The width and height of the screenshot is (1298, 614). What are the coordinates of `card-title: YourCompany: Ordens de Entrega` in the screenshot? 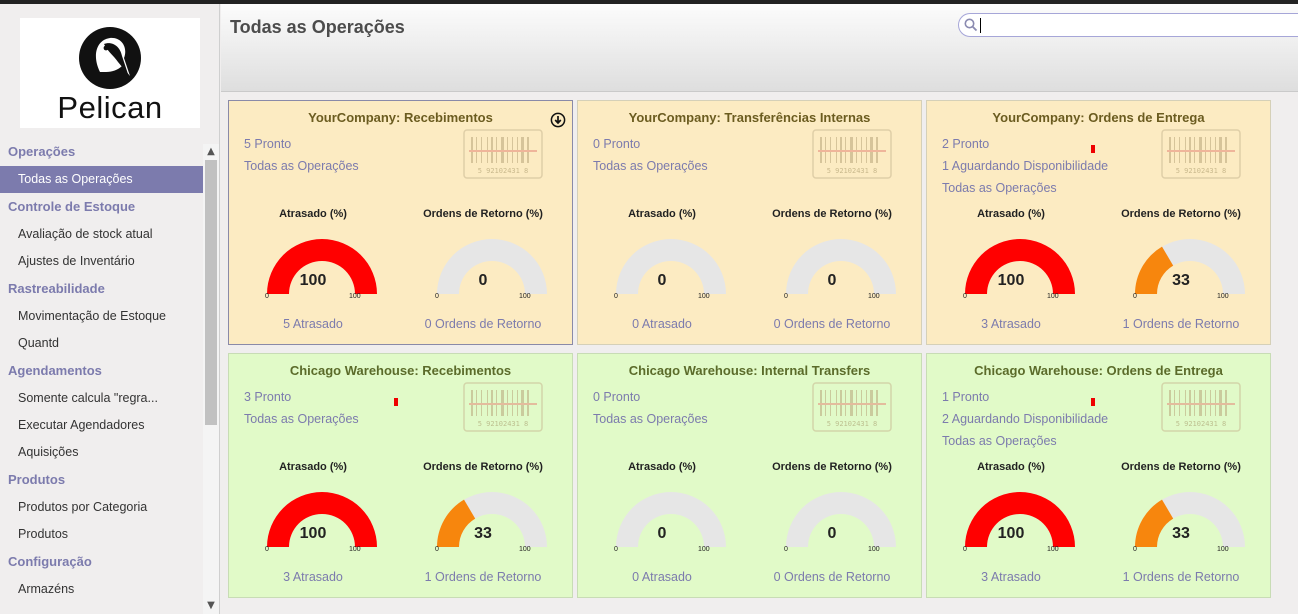 It's located at (1098, 117).